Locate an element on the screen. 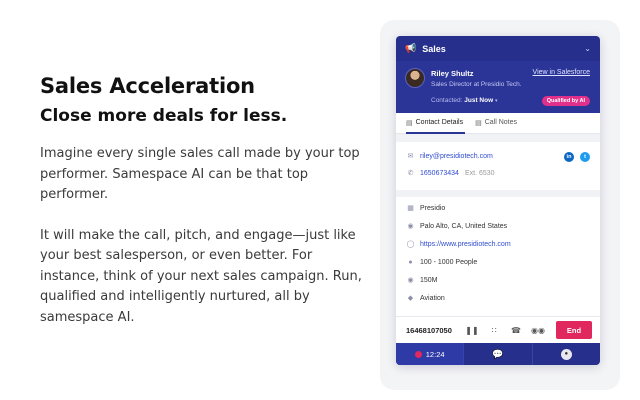 The image size is (640, 400). call-controls: 16468107050 ❚❚ ∷ ☎ ◉◉ End is located at coordinates (498, 329).